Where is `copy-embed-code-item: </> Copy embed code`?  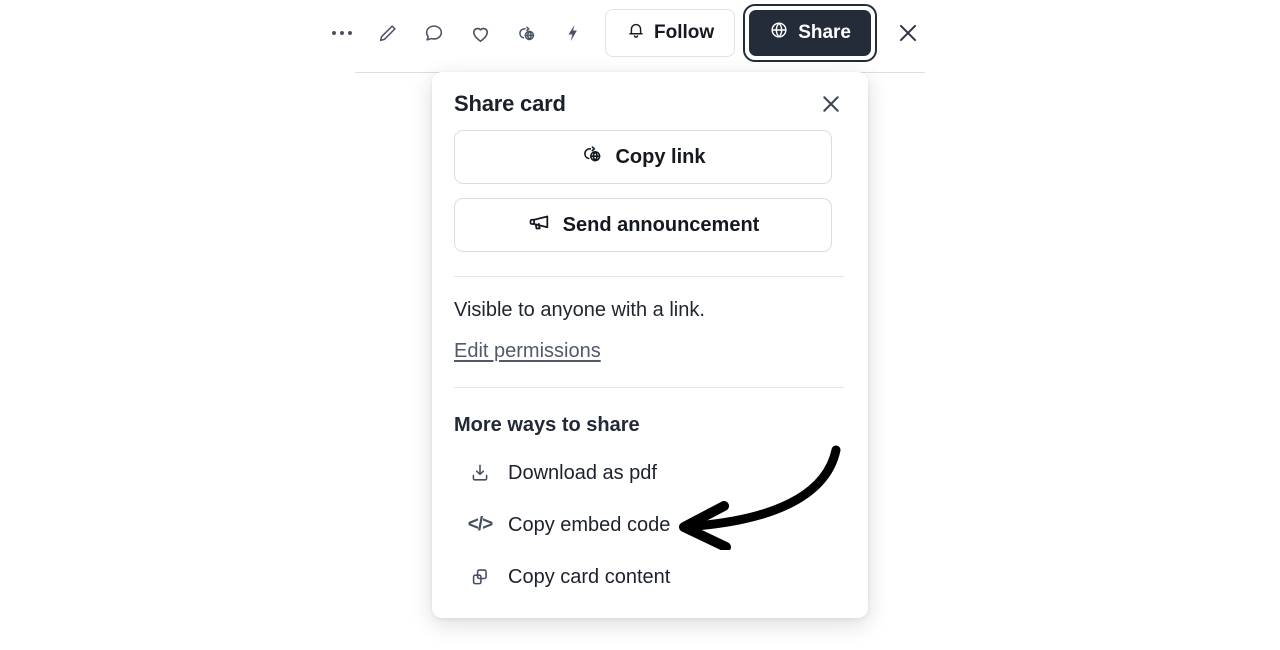 copy-embed-code-item: </> Copy embed code is located at coordinates (650, 525).